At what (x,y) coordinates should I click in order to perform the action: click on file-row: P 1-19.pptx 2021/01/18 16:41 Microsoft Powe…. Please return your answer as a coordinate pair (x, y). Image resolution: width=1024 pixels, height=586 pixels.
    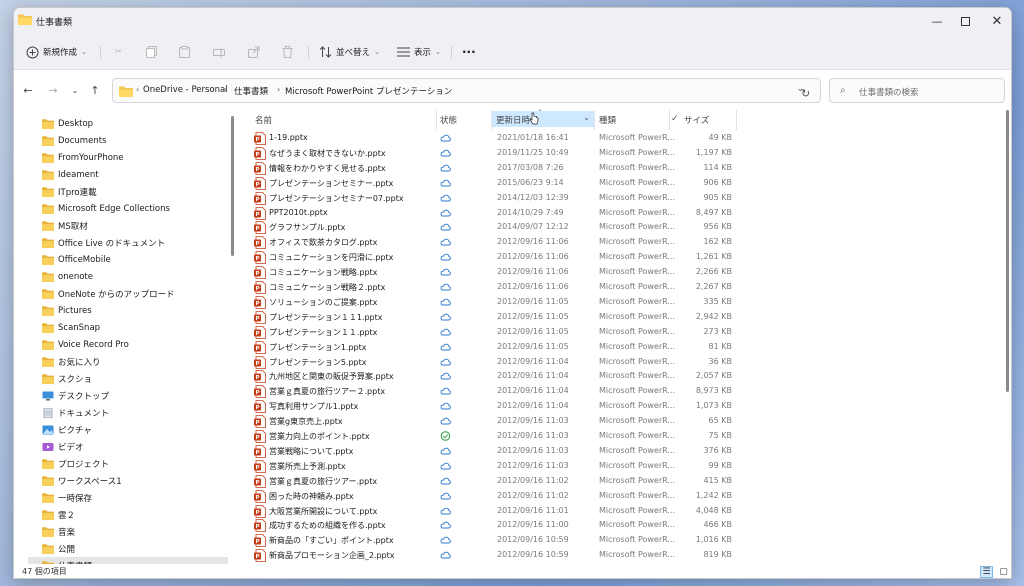
    Looking at the image, I should click on (624, 138).